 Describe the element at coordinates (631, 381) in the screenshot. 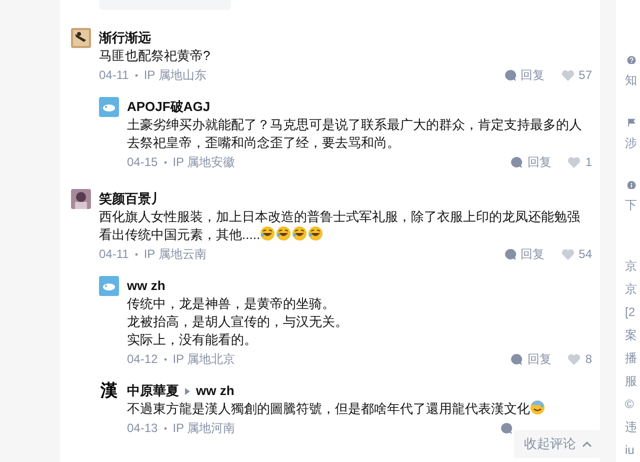

I see `footer-text: 服` at that location.